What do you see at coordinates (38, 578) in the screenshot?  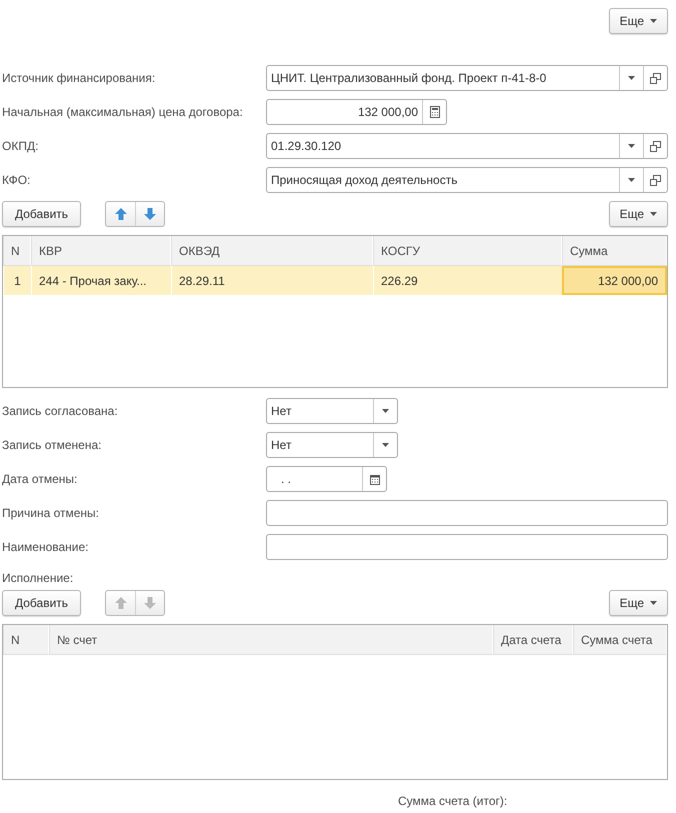 I see `section-label: Исполнение:` at bounding box center [38, 578].